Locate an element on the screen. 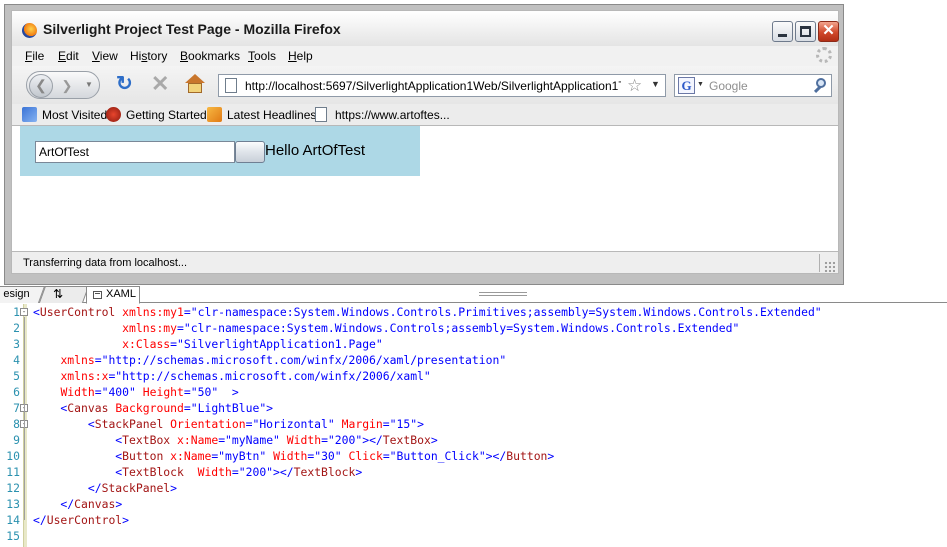 The height and width of the screenshot is (547, 947). reload-button: ↻ is located at coordinates (124, 84).